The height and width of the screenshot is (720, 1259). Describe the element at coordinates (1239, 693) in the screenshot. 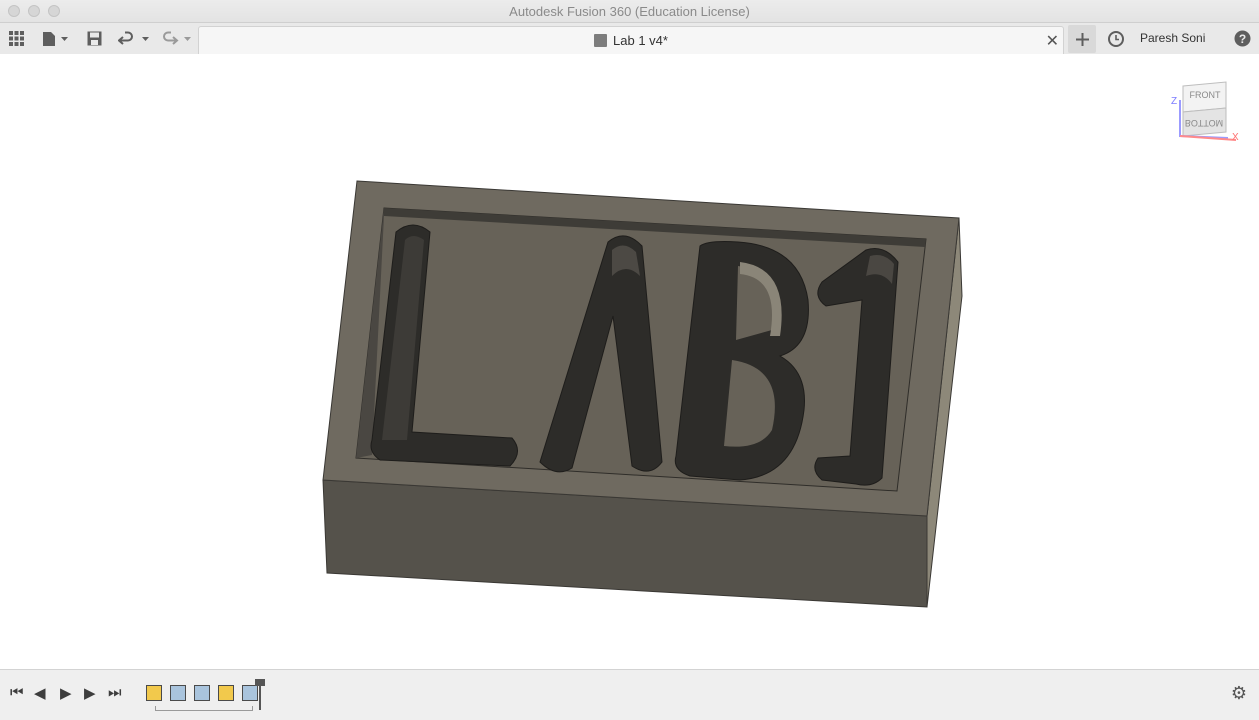

I see `settings-gear-icon: ⚙` at that location.